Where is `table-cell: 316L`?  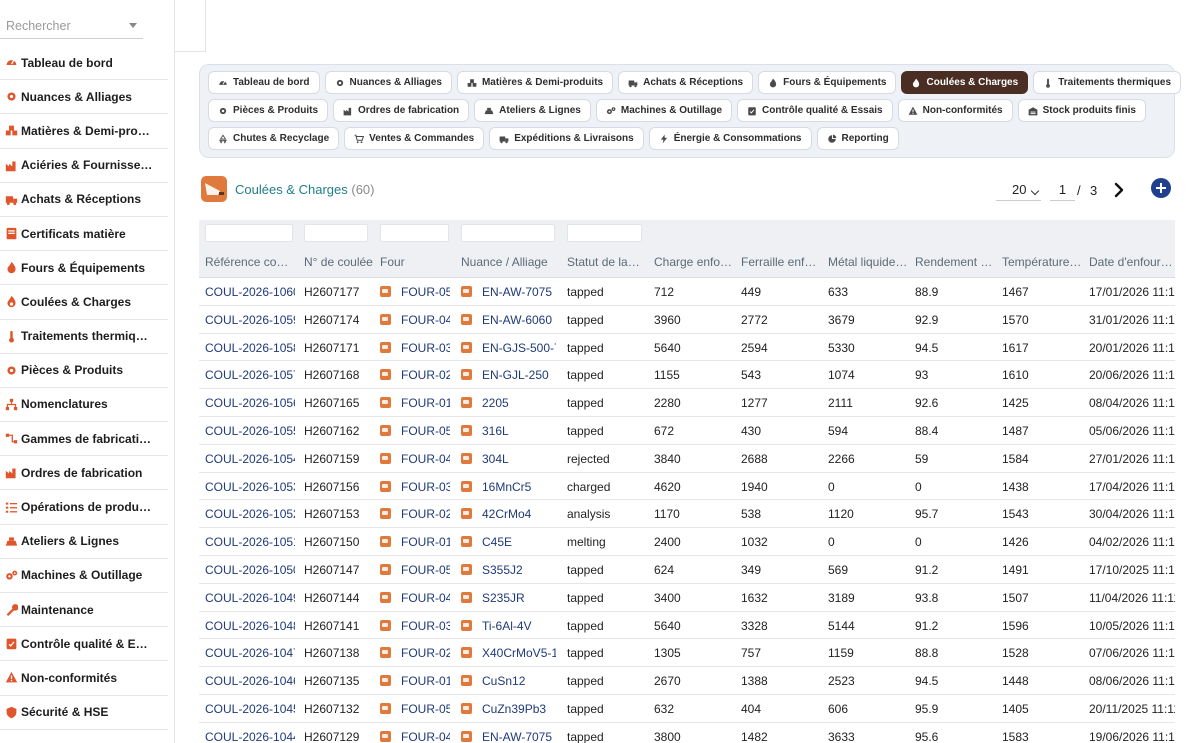 table-cell: 316L is located at coordinates (508, 431).